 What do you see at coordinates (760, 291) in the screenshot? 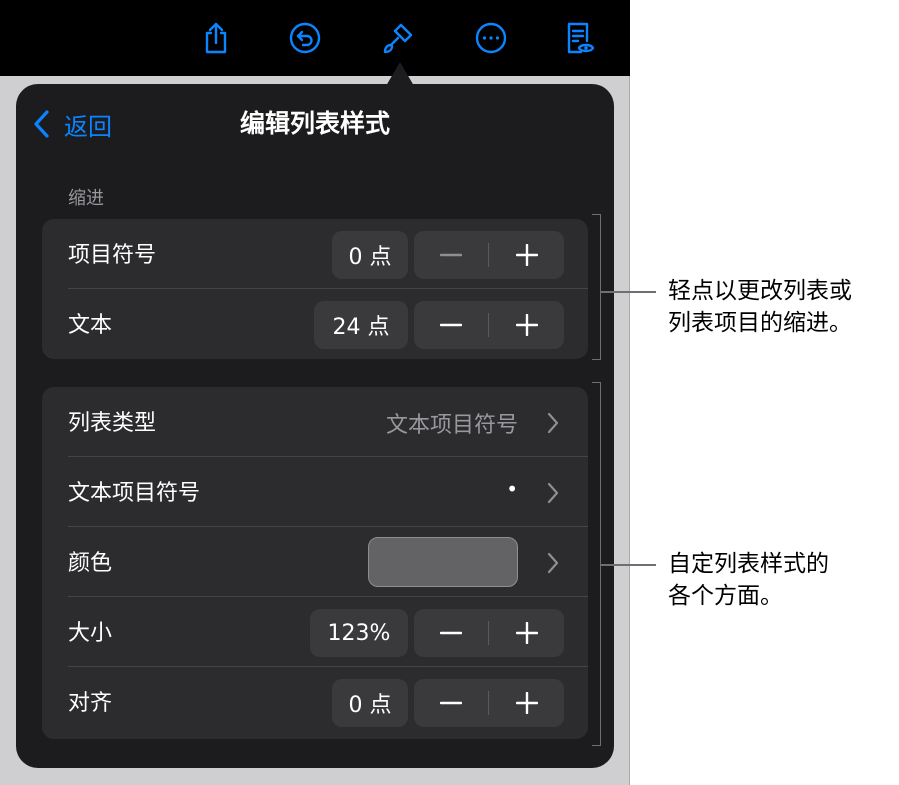
I see `indent-callout-line-1: 轻点以更改列表或` at bounding box center [760, 291].